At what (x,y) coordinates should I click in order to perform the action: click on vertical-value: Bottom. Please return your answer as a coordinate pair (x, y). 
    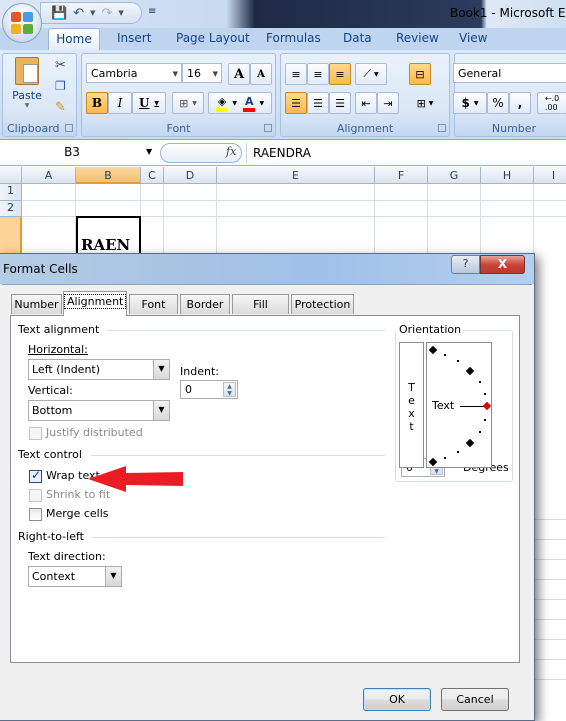
    Looking at the image, I should click on (52, 410).